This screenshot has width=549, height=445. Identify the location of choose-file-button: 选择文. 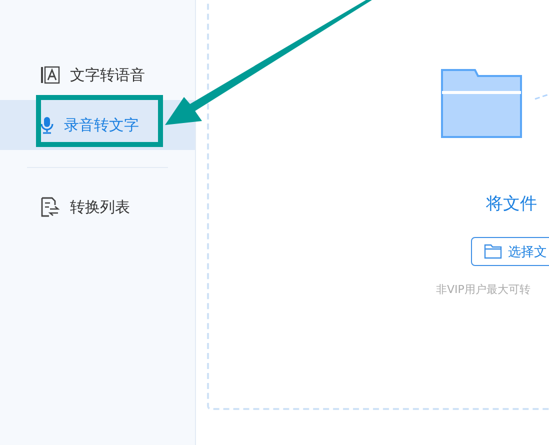
(510, 251).